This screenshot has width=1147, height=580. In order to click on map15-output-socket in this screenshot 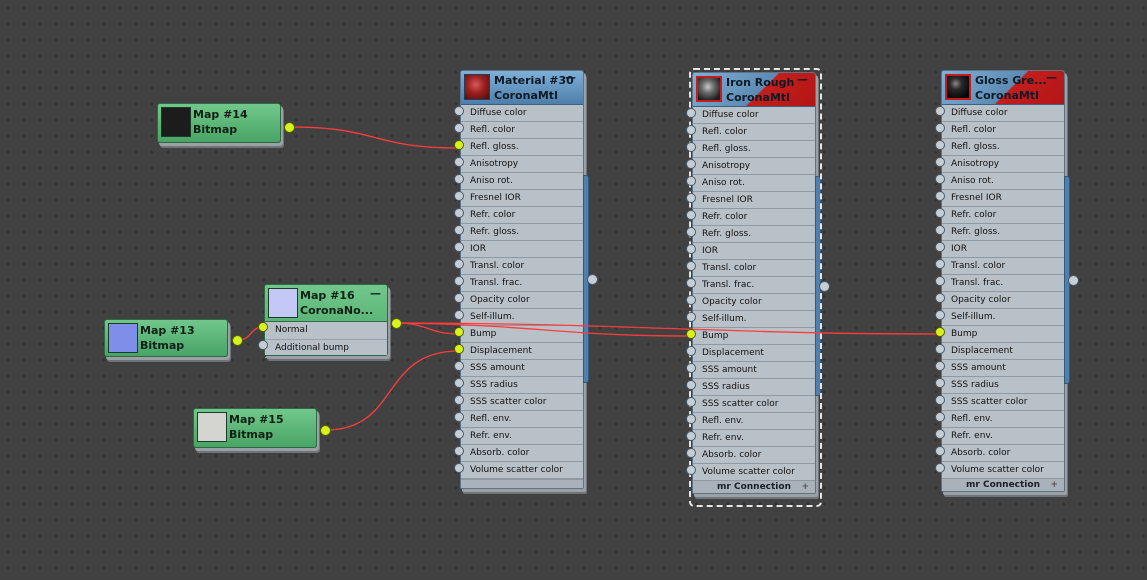, I will do `click(325, 430)`.